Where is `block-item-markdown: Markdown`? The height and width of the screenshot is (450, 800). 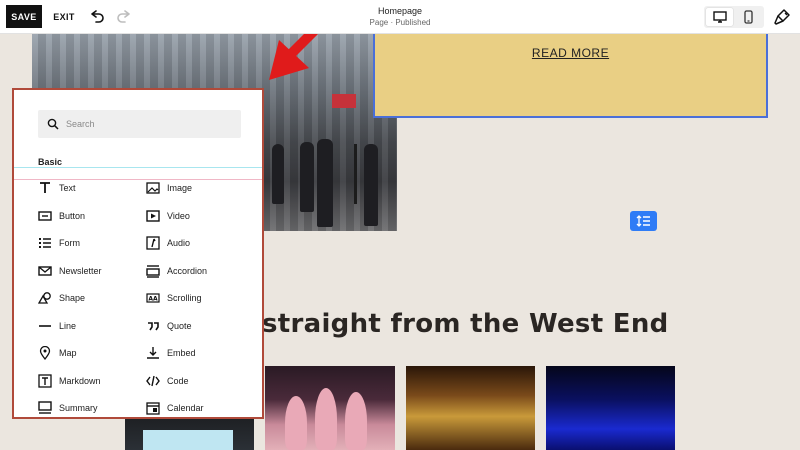 block-item-markdown: Markdown is located at coordinates (69, 381).